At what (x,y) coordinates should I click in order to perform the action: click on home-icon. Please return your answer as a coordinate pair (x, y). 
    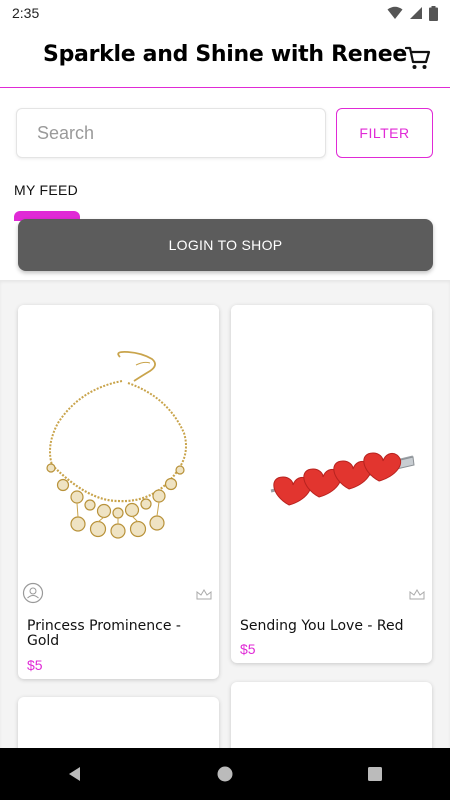
    Looking at the image, I should click on (225, 774).